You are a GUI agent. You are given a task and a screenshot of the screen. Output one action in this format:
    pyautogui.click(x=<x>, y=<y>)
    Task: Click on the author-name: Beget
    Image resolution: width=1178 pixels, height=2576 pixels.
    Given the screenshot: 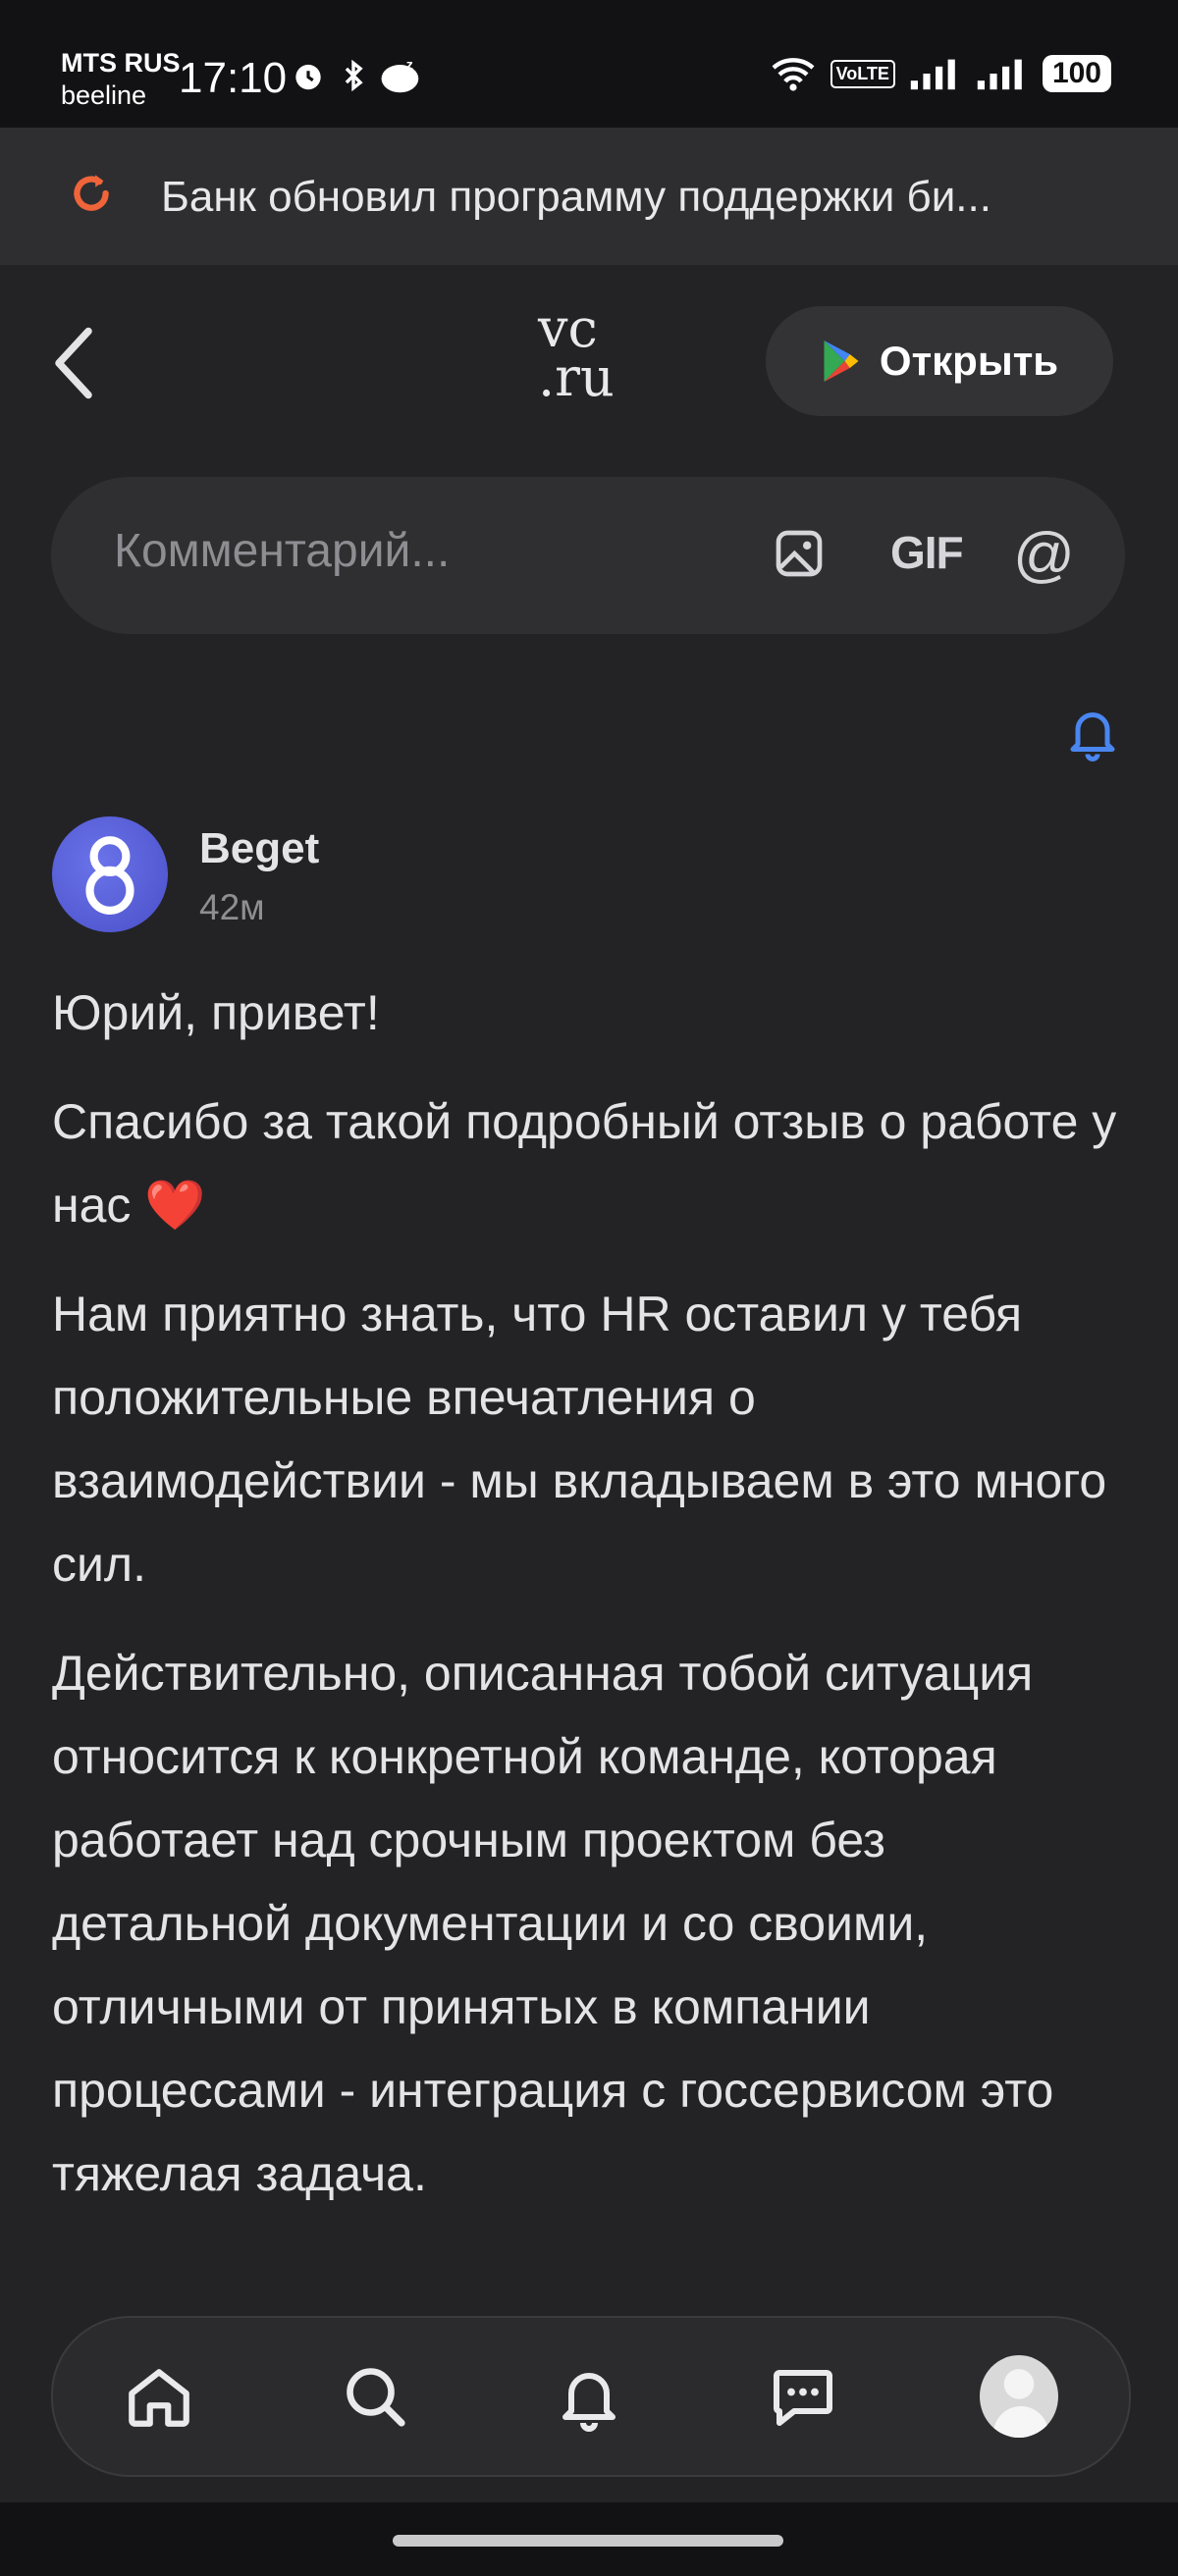 What is the action you would take?
    pyautogui.click(x=259, y=848)
    